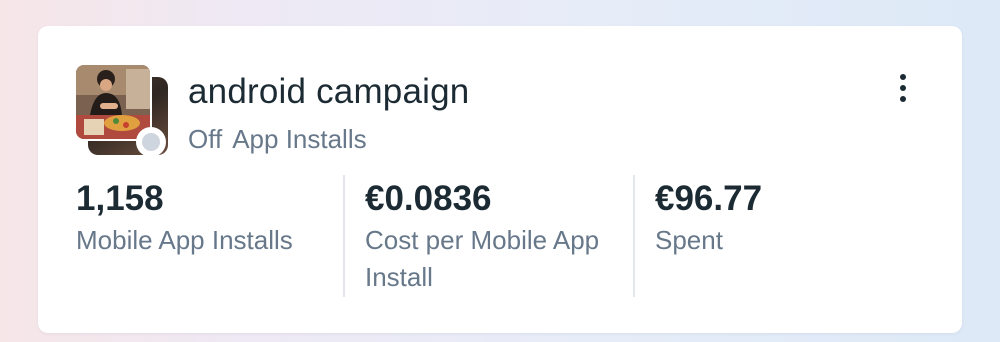 The width and height of the screenshot is (1000, 342). I want to click on metric-value: 1,158, so click(120, 198).